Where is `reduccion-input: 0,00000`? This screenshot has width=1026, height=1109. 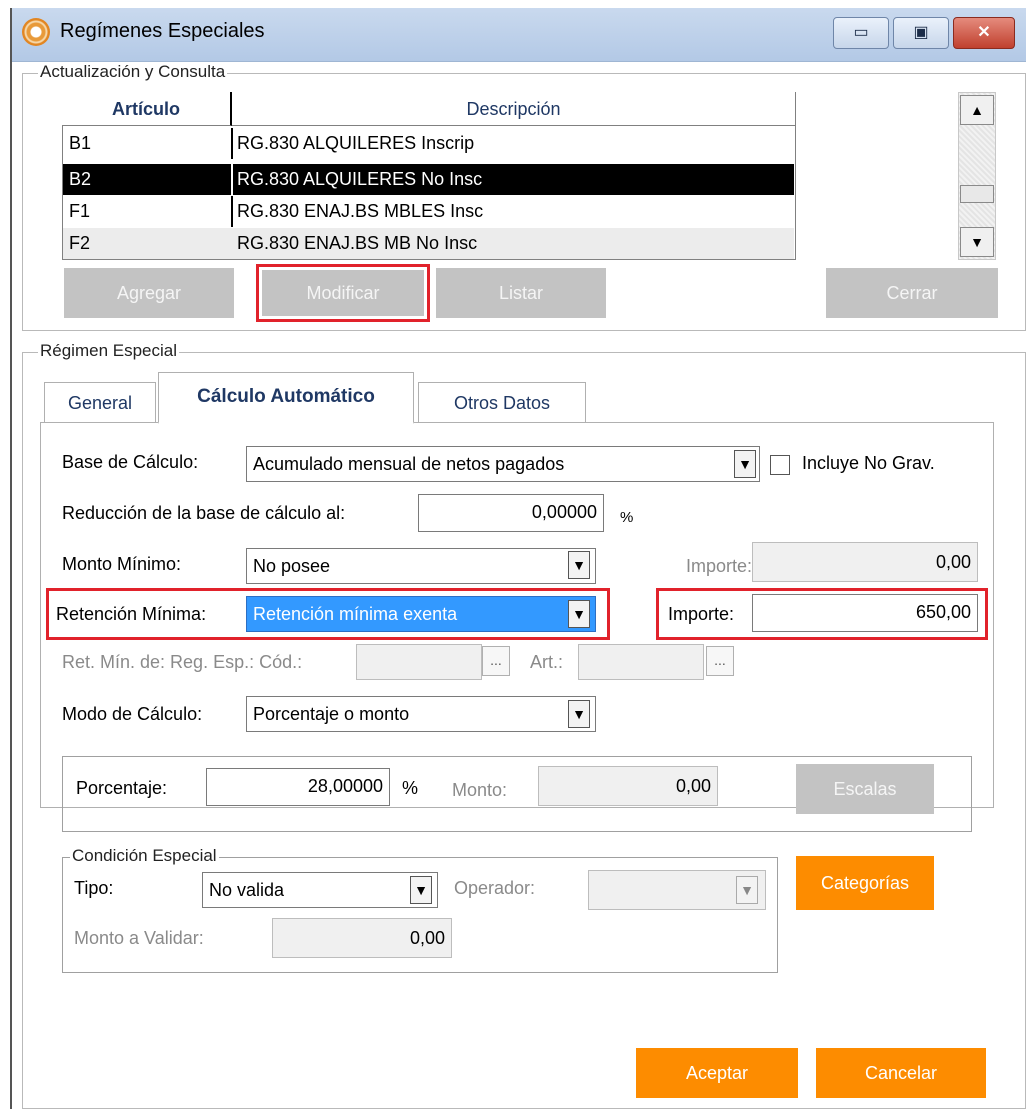
reduccion-input: 0,00000 is located at coordinates (511, 513).